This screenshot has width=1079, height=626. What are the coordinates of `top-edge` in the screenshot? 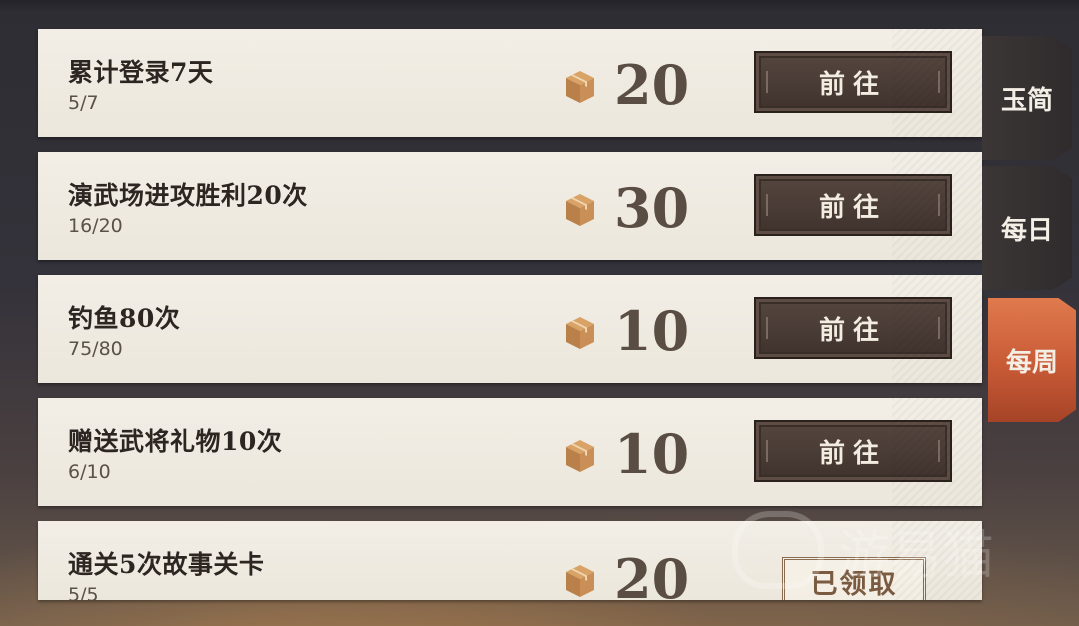 It's located at (539, 6).